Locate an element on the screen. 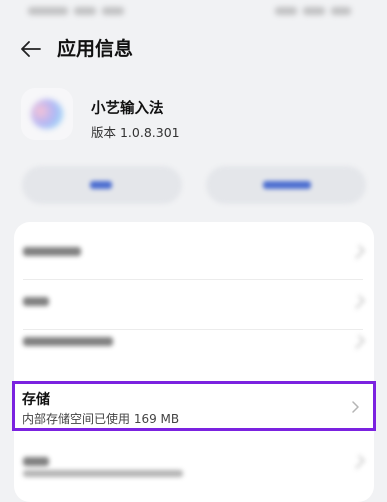 This screenshot has width=387, height=502. app-version: 版本 1.0.8.301 is located at coordinates (135, 132).